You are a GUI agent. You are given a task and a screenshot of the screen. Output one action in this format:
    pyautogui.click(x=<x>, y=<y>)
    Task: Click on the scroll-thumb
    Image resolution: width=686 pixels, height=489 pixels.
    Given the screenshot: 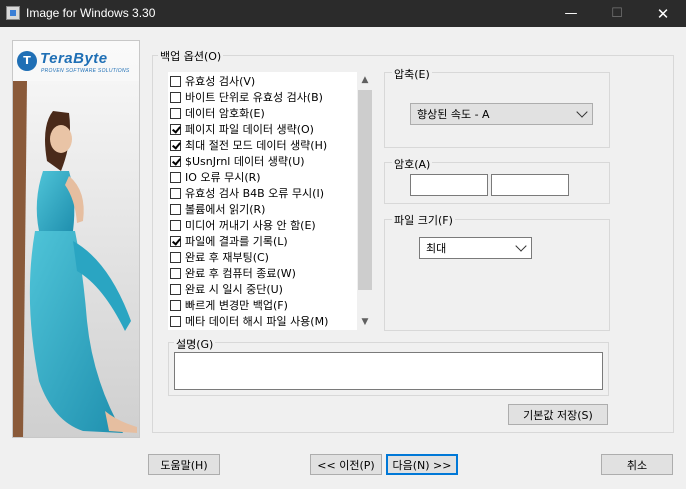 What is the action you would take?
    pyautogui.click(x=365, y=190)
    